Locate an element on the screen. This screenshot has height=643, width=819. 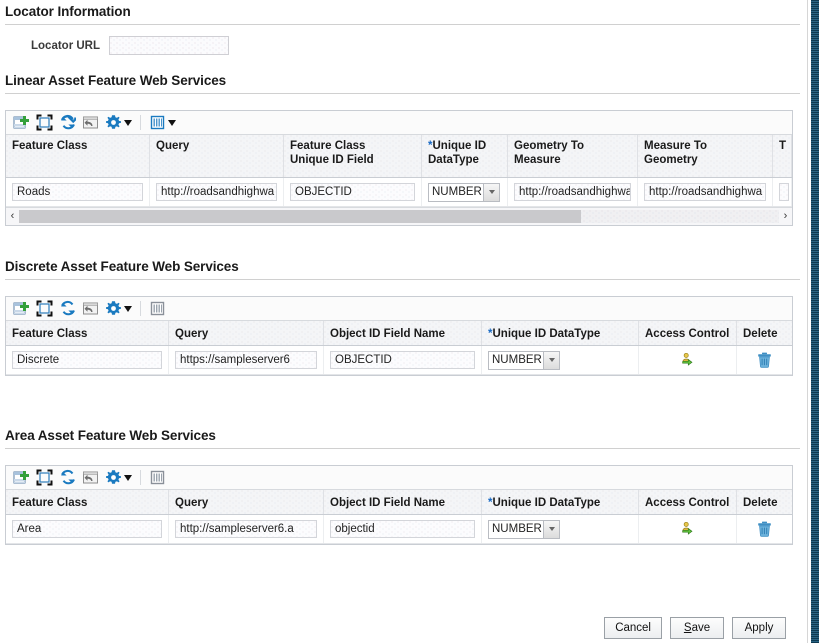
cell-query: https://sampleserver6 is located at coordinates (246, 360).